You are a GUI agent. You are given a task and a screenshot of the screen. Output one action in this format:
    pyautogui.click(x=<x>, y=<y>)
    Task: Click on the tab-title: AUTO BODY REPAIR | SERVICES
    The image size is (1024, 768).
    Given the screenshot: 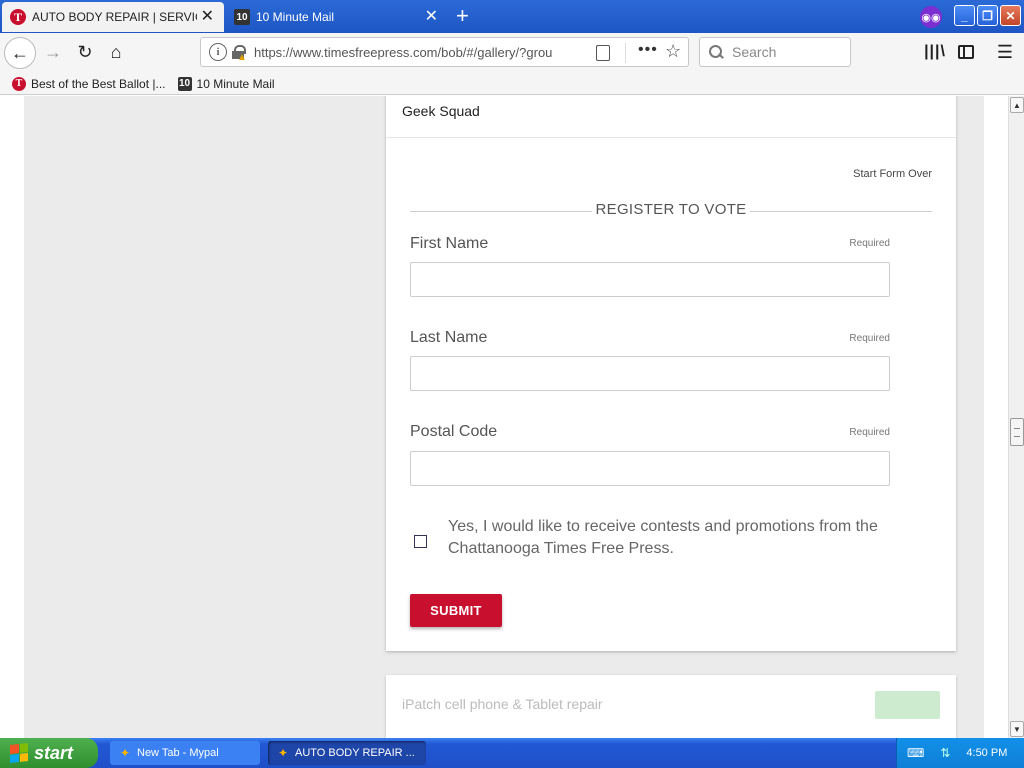 What is the action you would take?
    pyautogui.click(x=114, y=17)
    